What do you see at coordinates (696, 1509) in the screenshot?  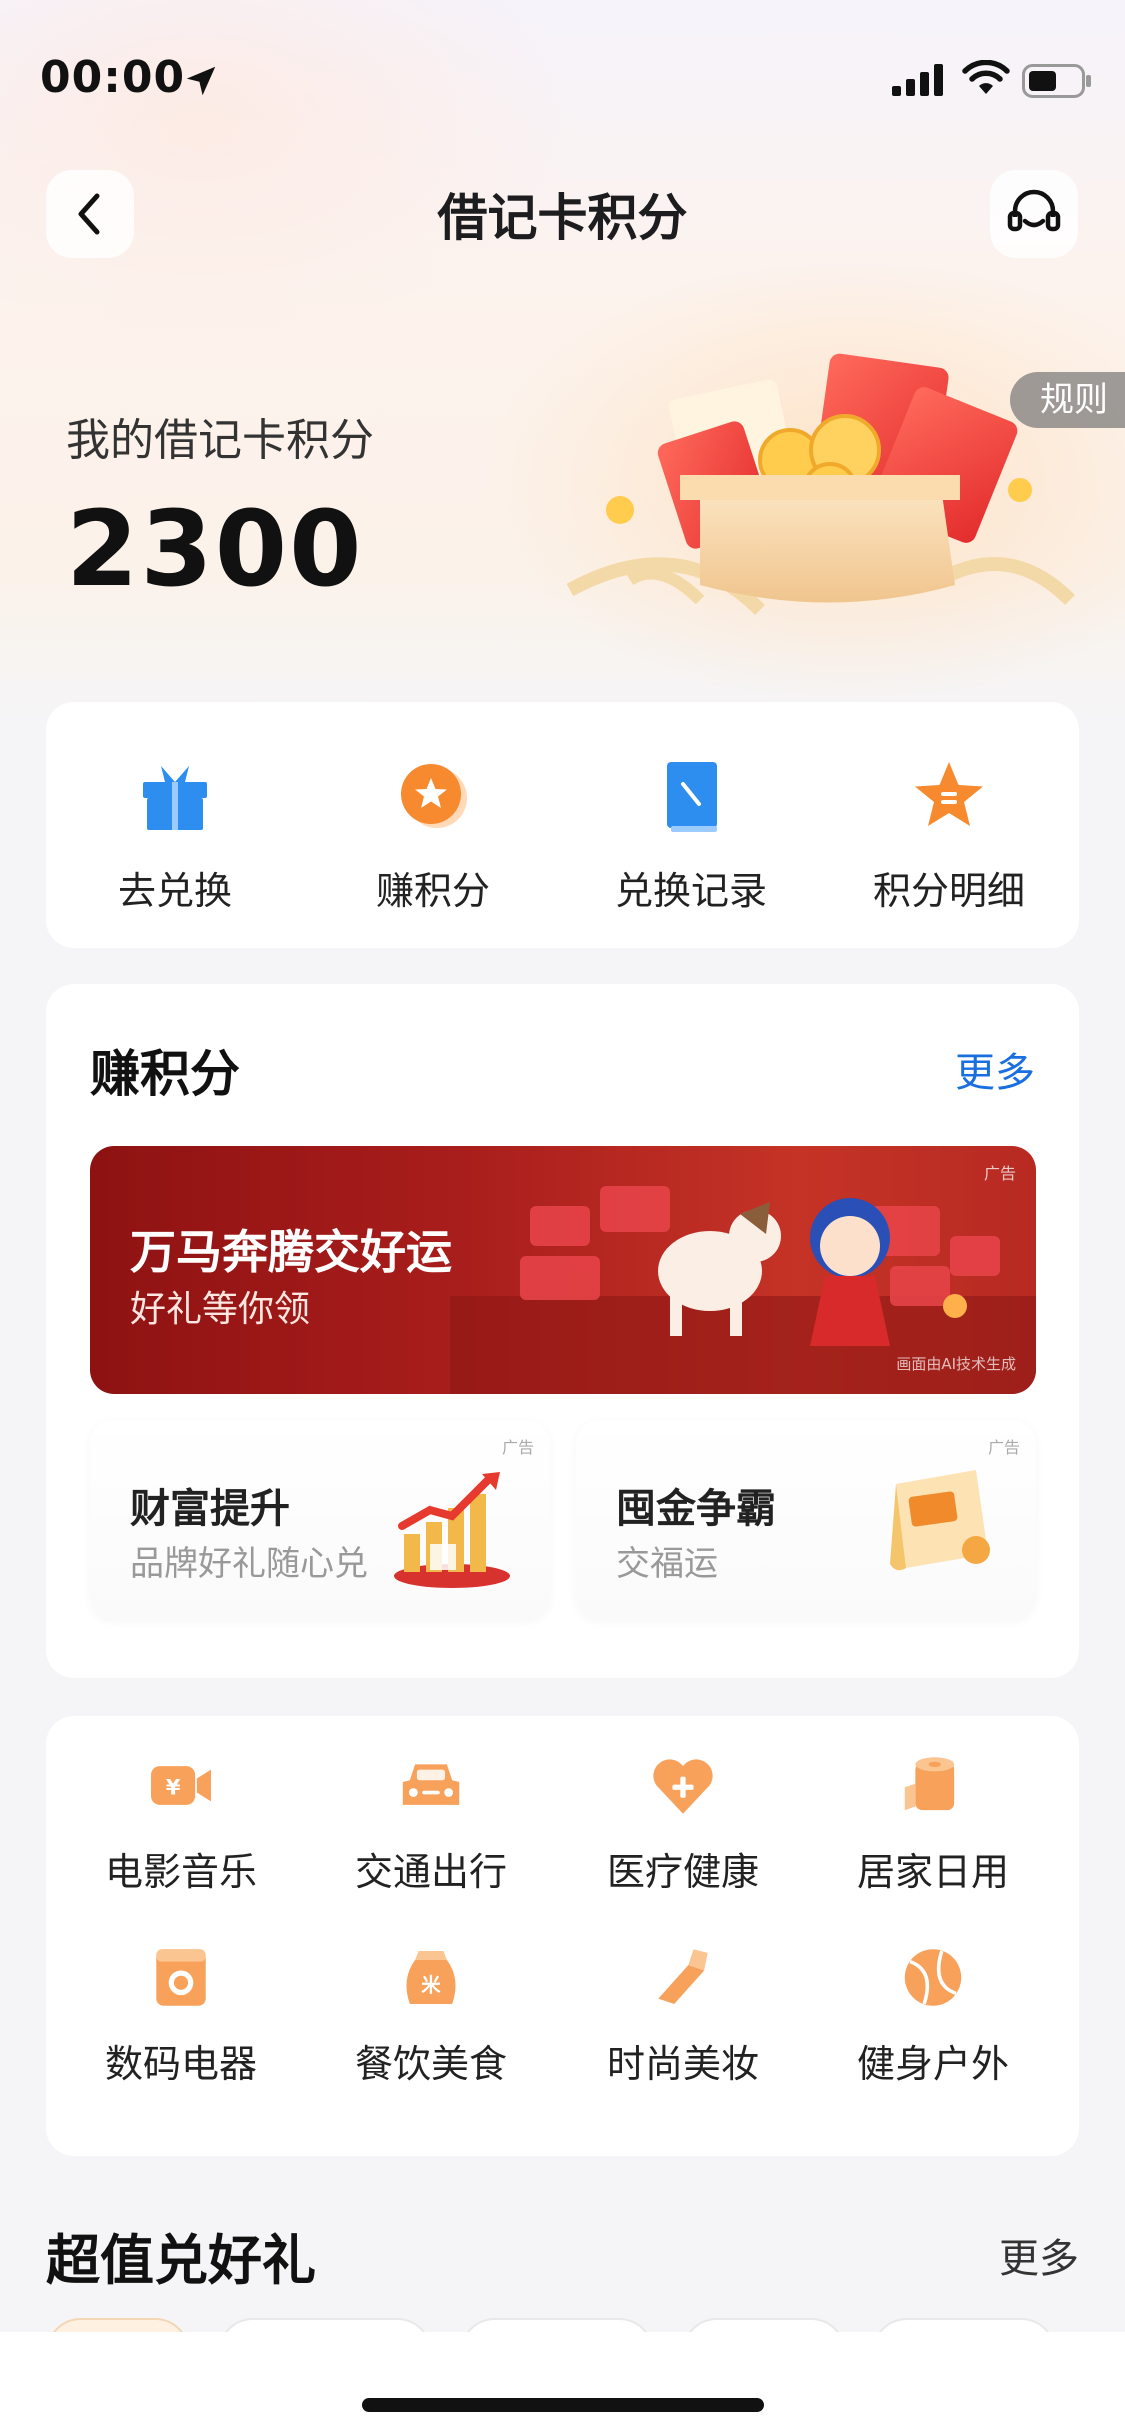 I see `promo-title: 囤金争霸` at bounding box center [696, 1509].